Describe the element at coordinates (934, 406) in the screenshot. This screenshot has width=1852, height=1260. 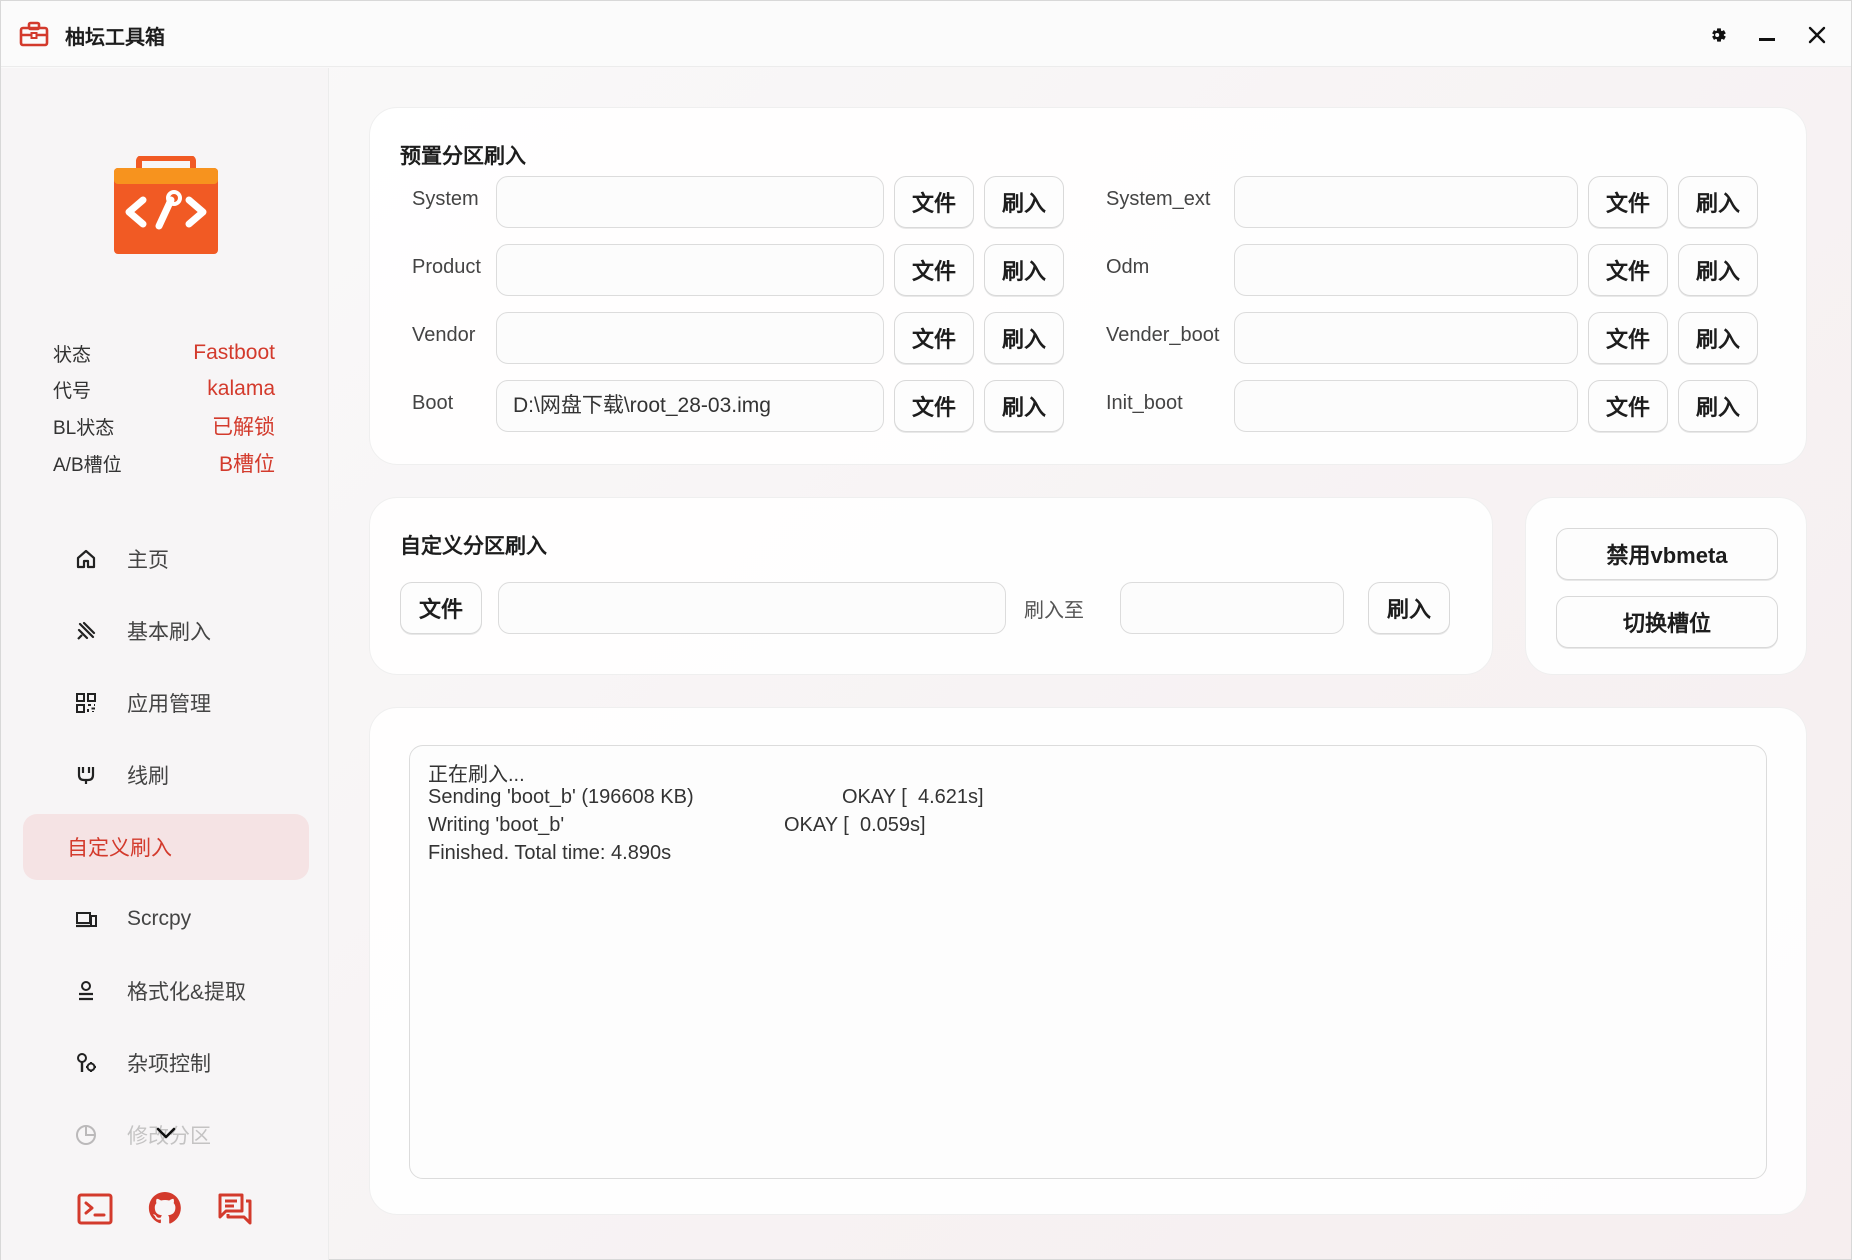
I see `file-button-boot: 文件` at that location.